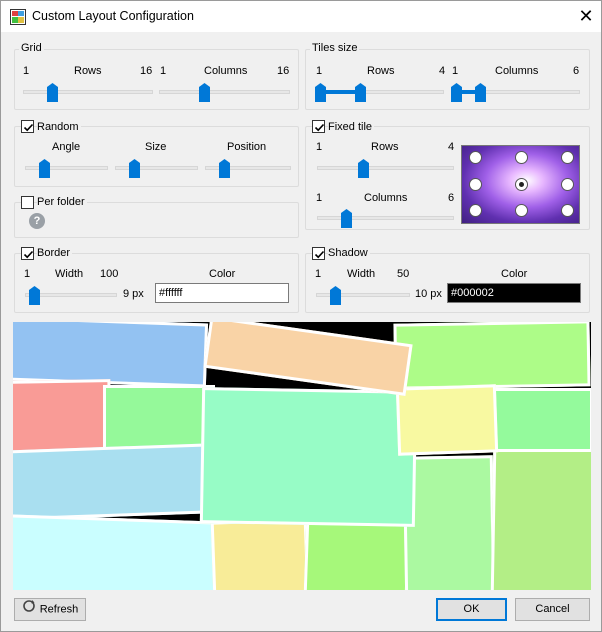  Describe the element at coordinates (222, 274) in the screenshot. I see `border-color-label: Color` at that location.